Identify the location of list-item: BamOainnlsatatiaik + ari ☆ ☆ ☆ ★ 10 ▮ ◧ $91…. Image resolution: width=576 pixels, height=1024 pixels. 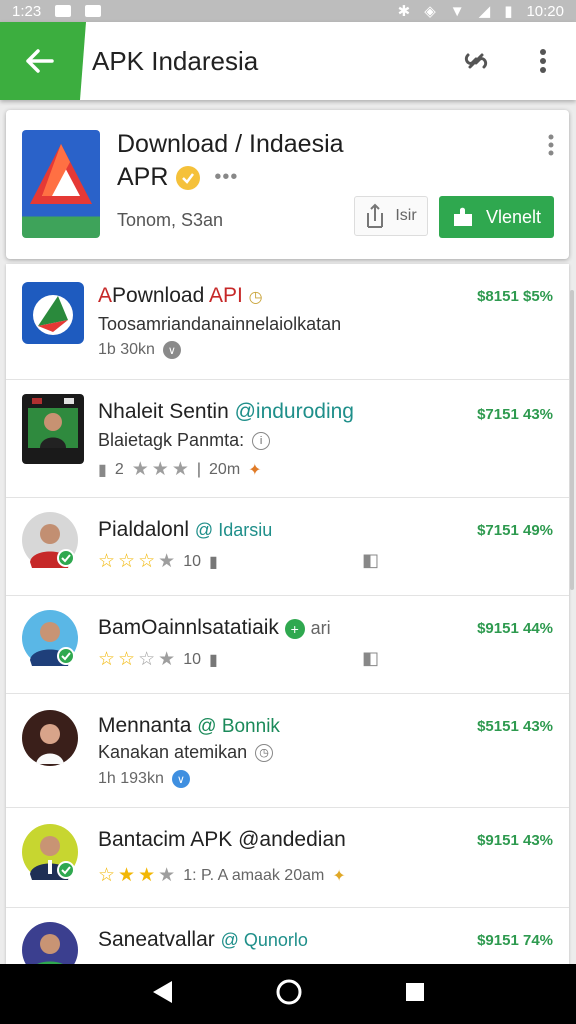
(287, 645).